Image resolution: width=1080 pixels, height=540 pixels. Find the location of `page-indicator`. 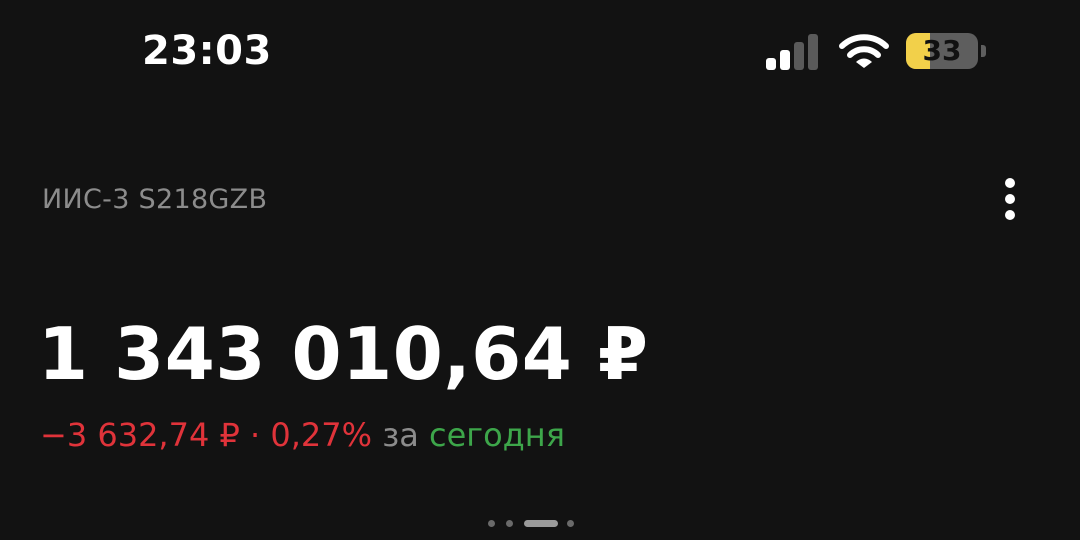

page-indicator is located at coordinates (533, 523).